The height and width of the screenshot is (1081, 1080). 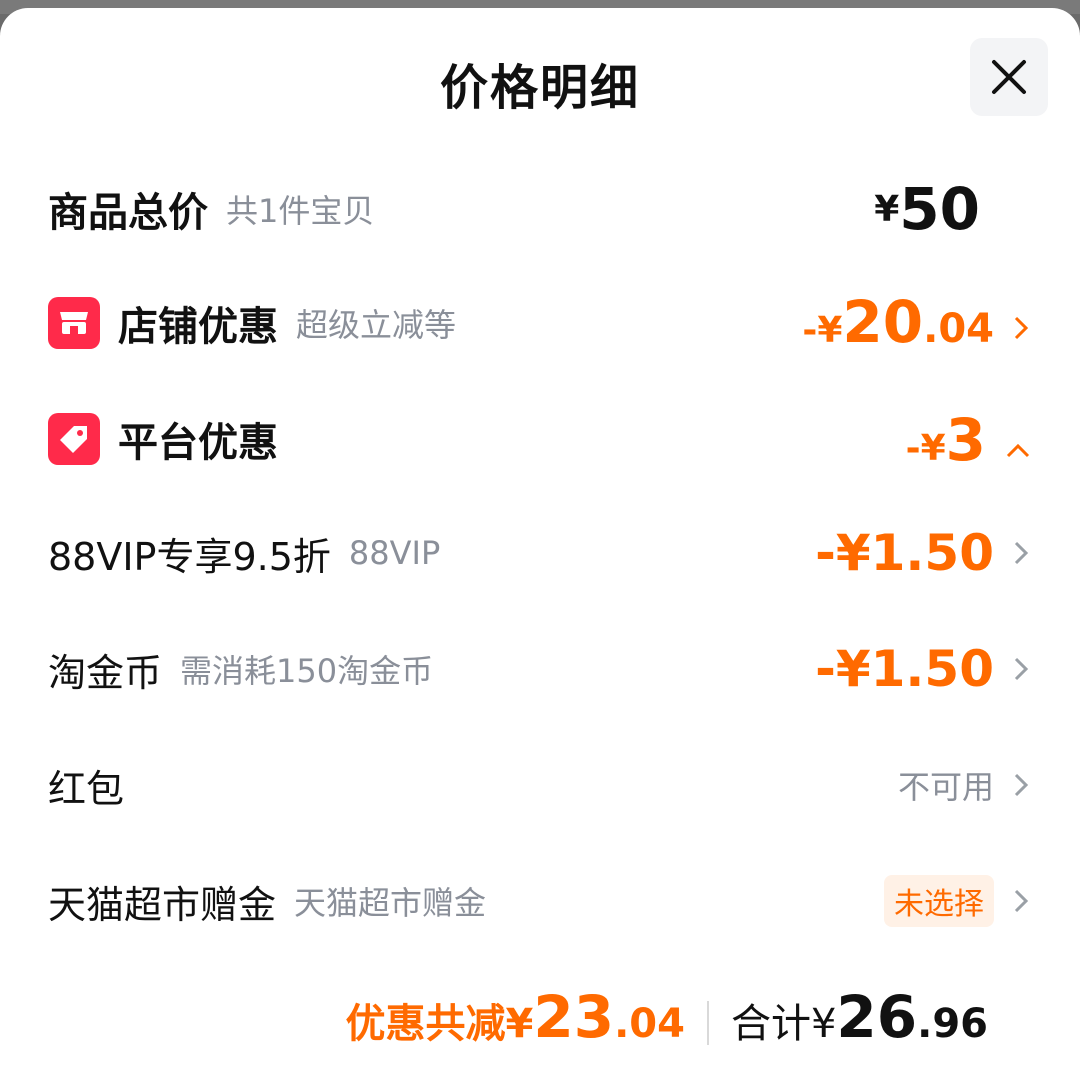 What do you see at coordinates (574, 1017) in the screenshot?
I see `discount-total-int: 23` at bounding box center [574, 1017].